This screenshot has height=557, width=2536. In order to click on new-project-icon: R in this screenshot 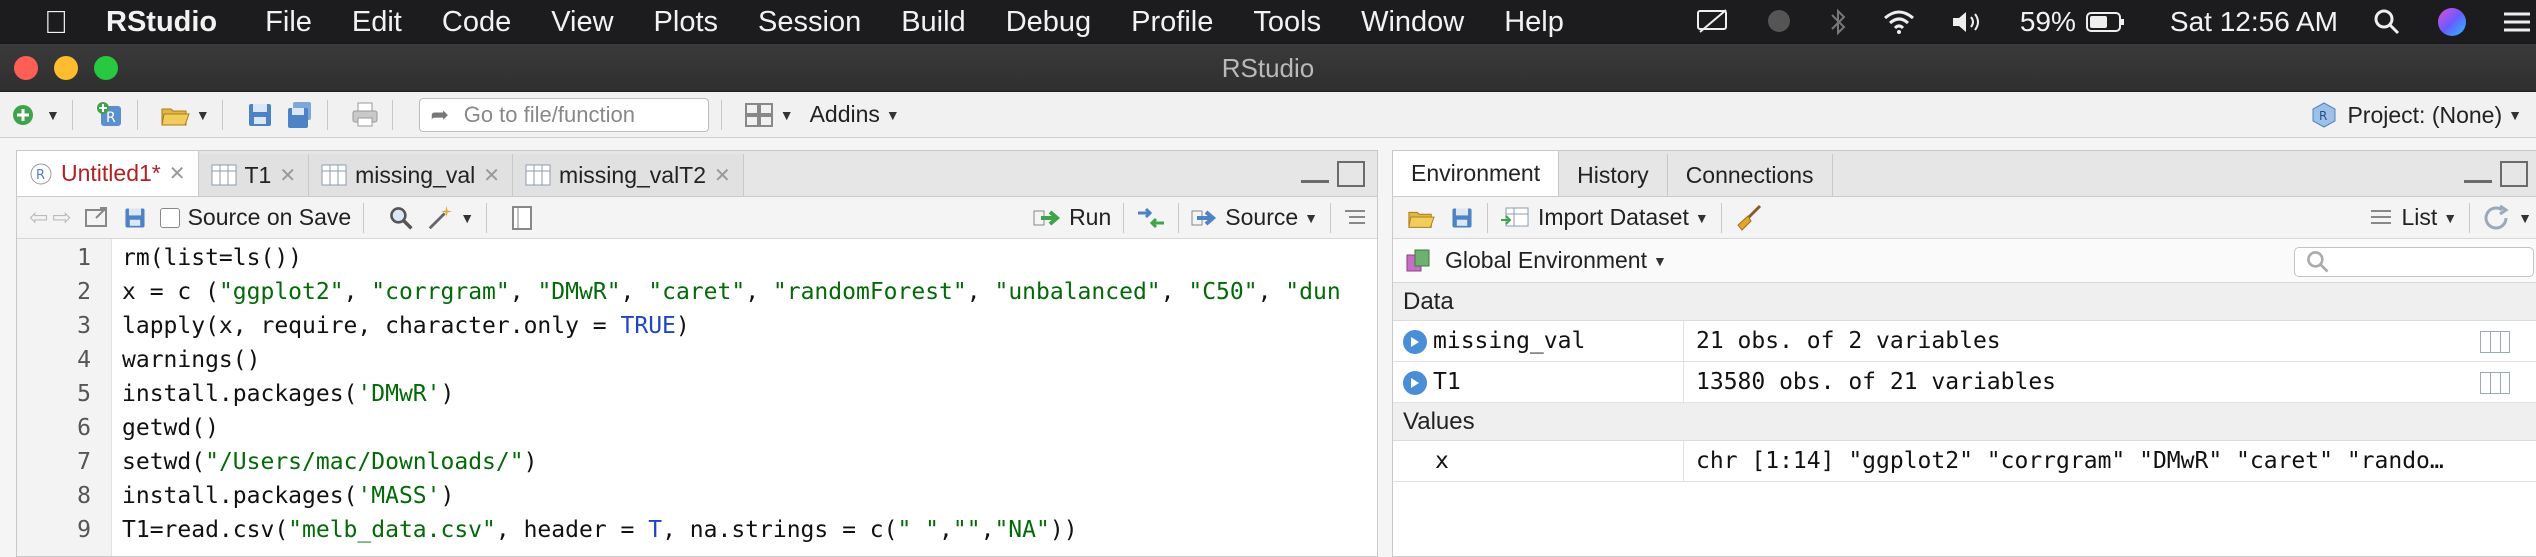, I will do `click(108, 113)`.